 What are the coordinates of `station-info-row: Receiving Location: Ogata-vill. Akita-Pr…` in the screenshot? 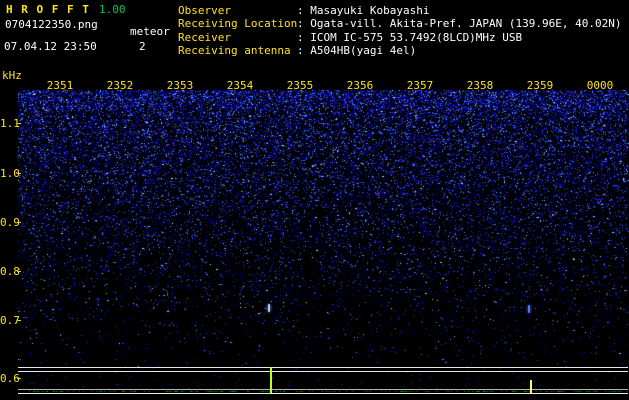 It's located at (400, 24).